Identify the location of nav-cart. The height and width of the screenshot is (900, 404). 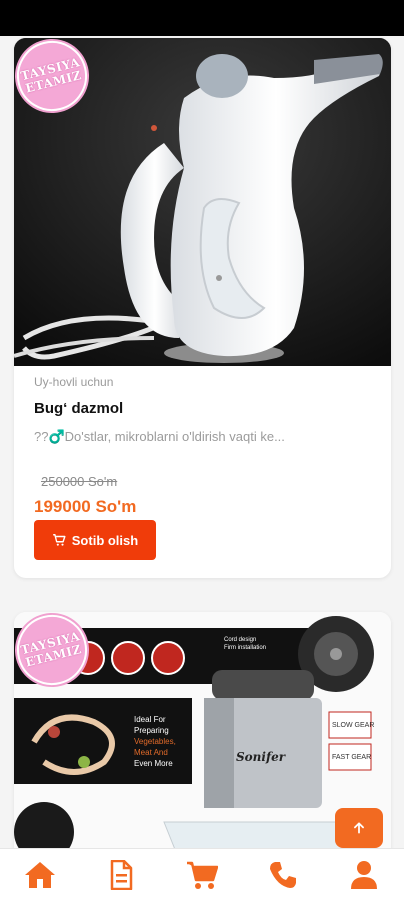
(202, 875).